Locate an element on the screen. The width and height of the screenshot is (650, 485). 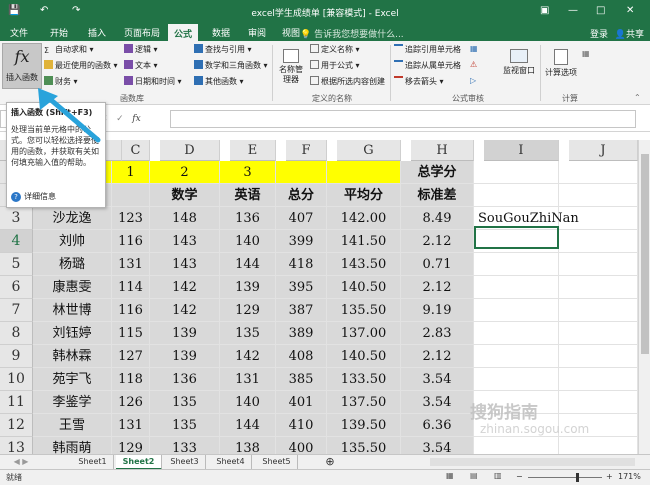
pointer-arrow-icon is located at coordinates (69, 115).